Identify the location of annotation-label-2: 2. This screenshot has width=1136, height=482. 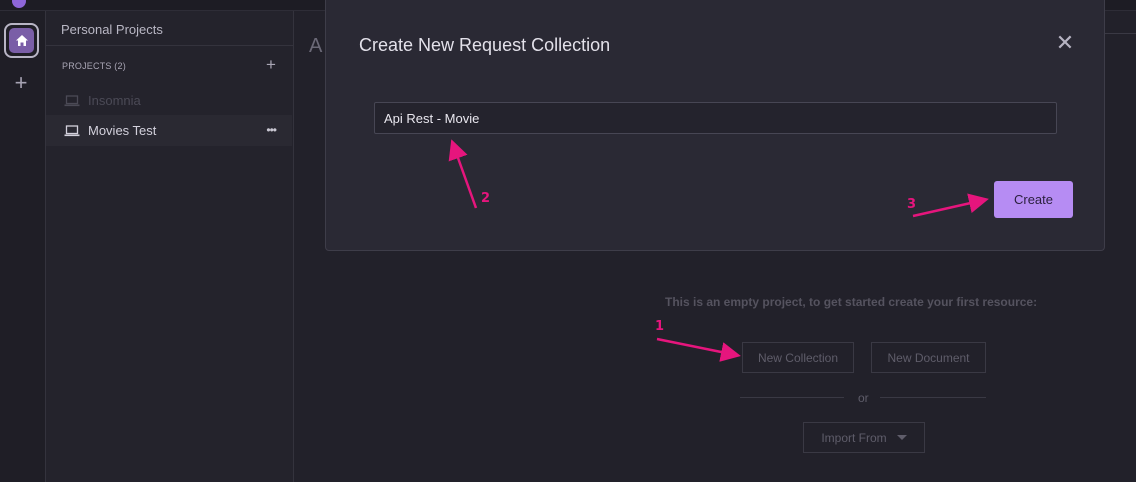
(486, 198).